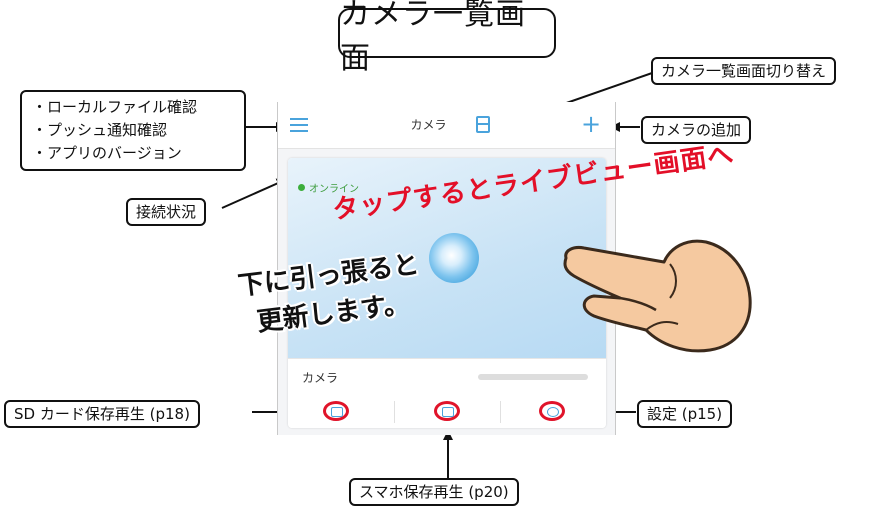 Image resolution: width=876 pixels, height=507 pixels. Describe the element at coordinates (454, 258) in the screenshot. I see `camera-lens-icon` at that location.